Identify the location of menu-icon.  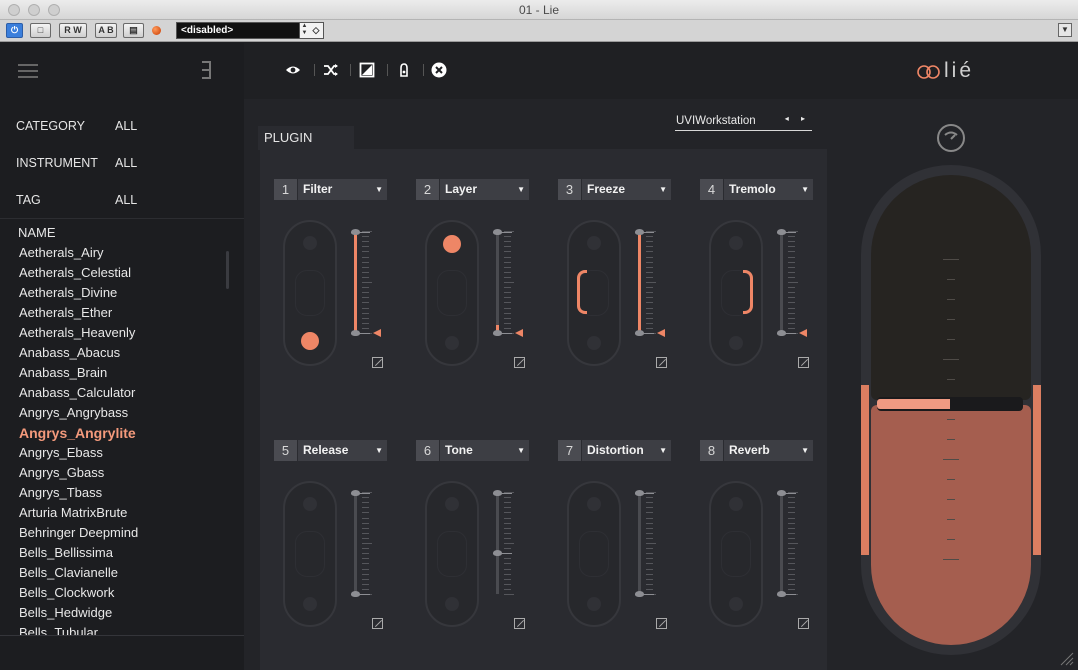
(28, 71).